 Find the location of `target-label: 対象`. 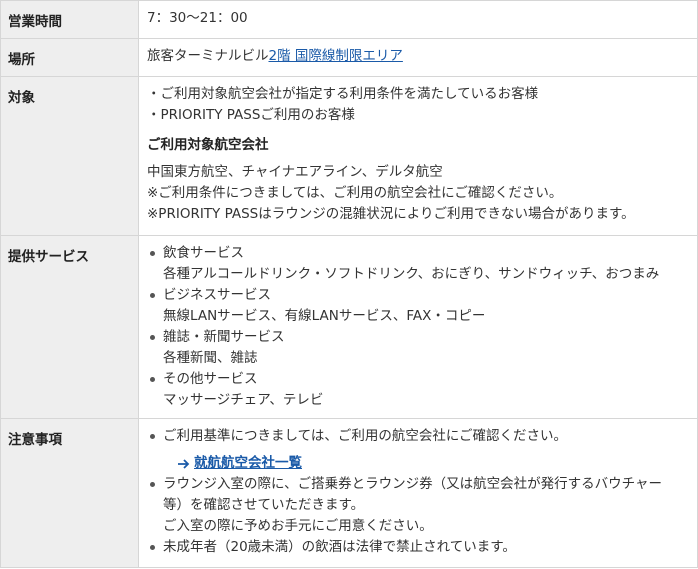

target-label: 対象 is located at coordinates (69, 156).